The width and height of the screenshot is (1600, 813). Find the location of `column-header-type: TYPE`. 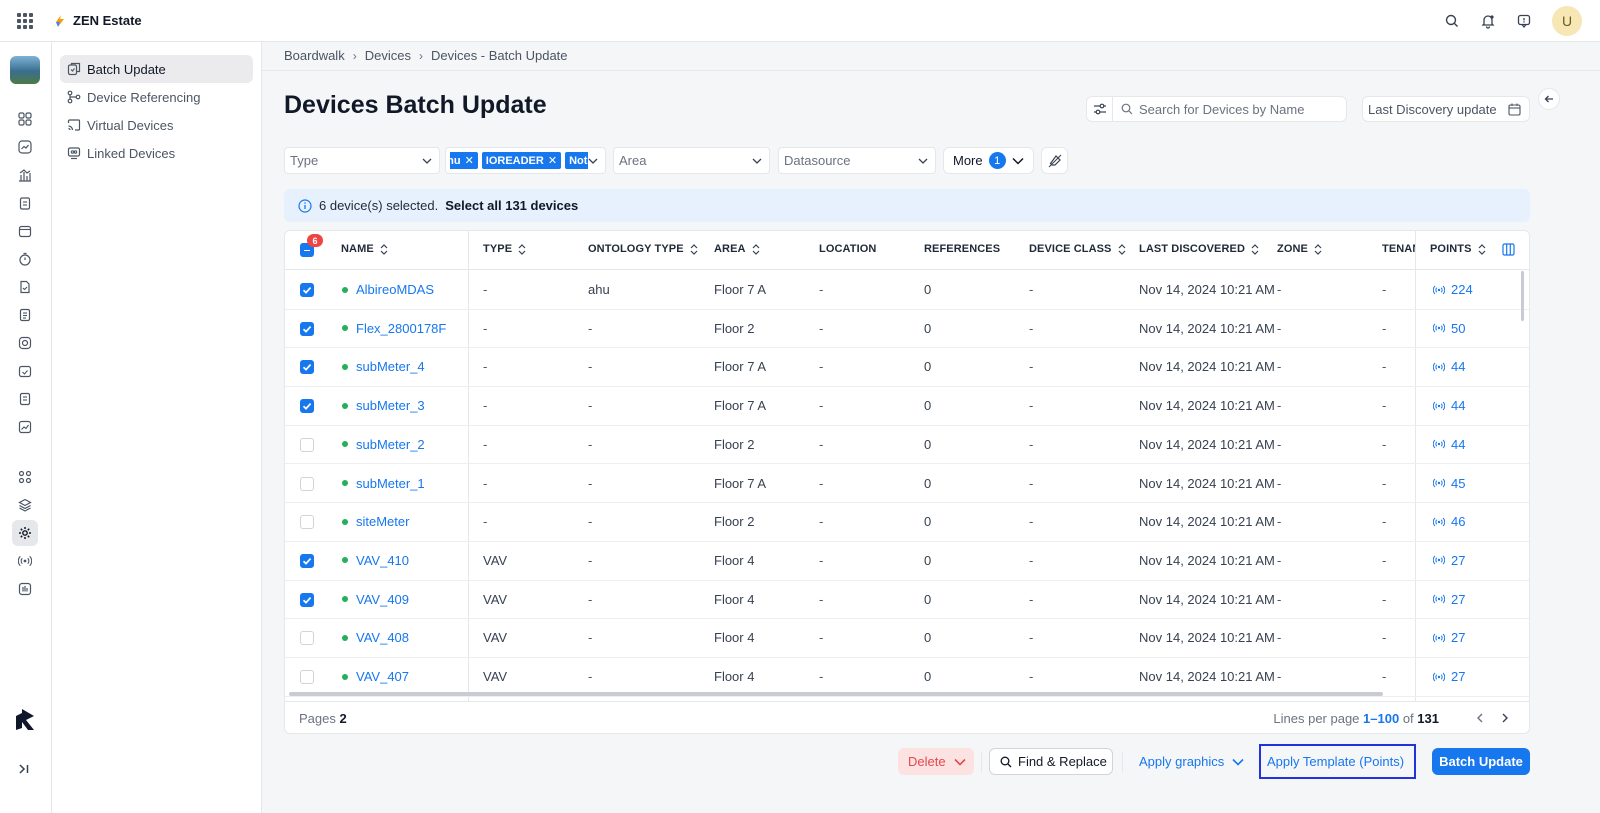

column-header-type: TYPE is located at coordinates (504, 249).